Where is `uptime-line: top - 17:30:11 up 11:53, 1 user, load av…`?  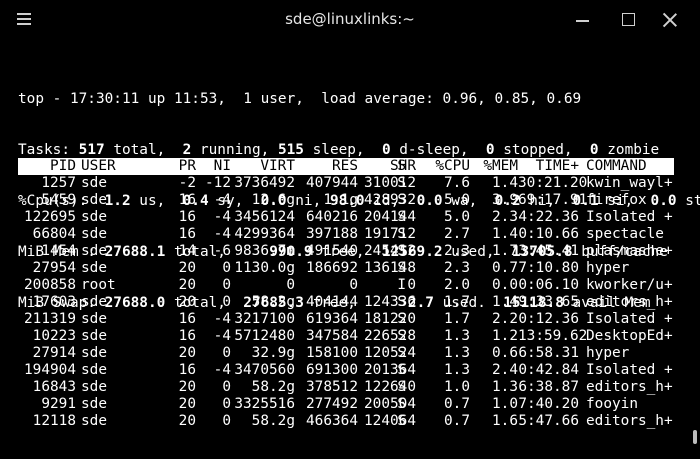
uptime-line: top - 17:30:11 up 11:53, 1 user, load av… is located at coordinates (300, 99).